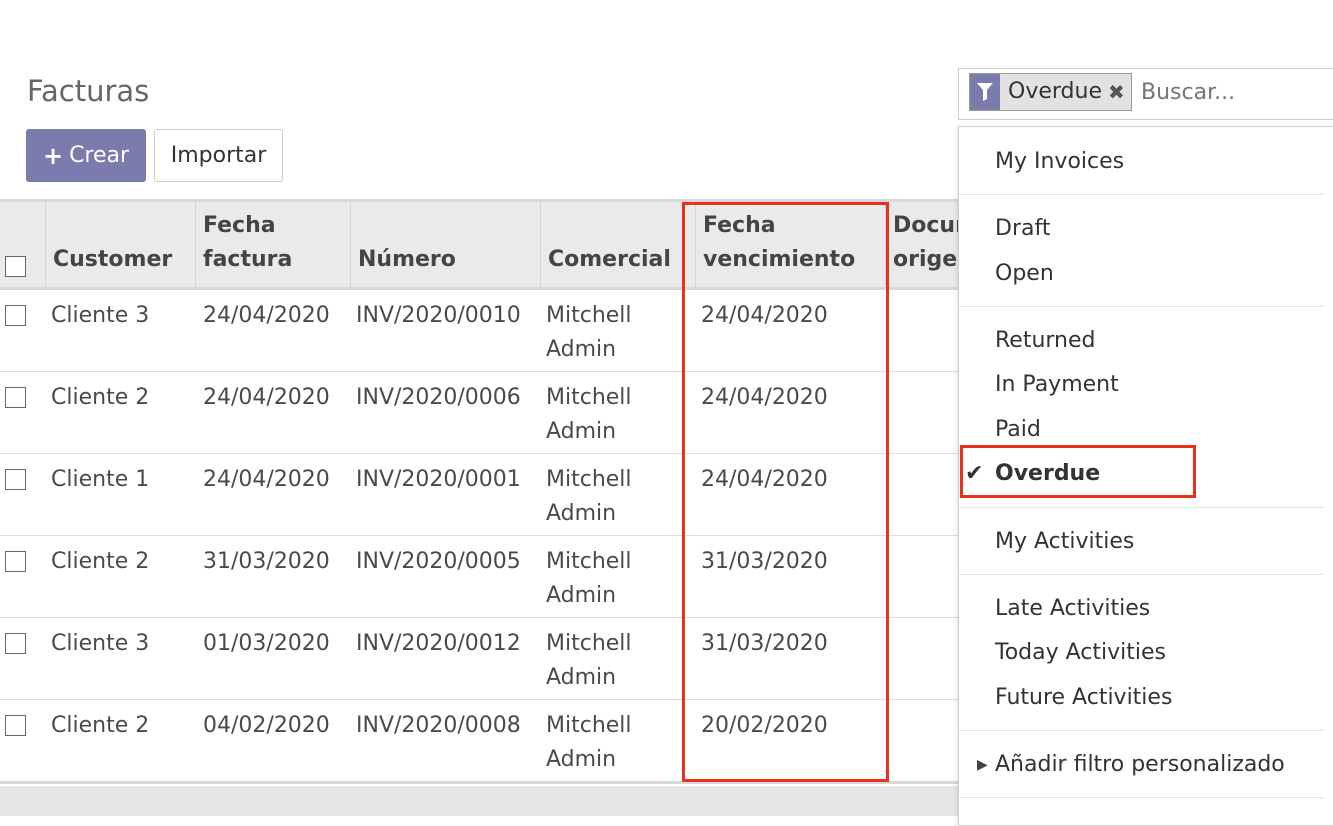  Describe the element at coordinates (1059, 161) in the screenshot. I see `filter-my-invoices: My Invoices` at that location.